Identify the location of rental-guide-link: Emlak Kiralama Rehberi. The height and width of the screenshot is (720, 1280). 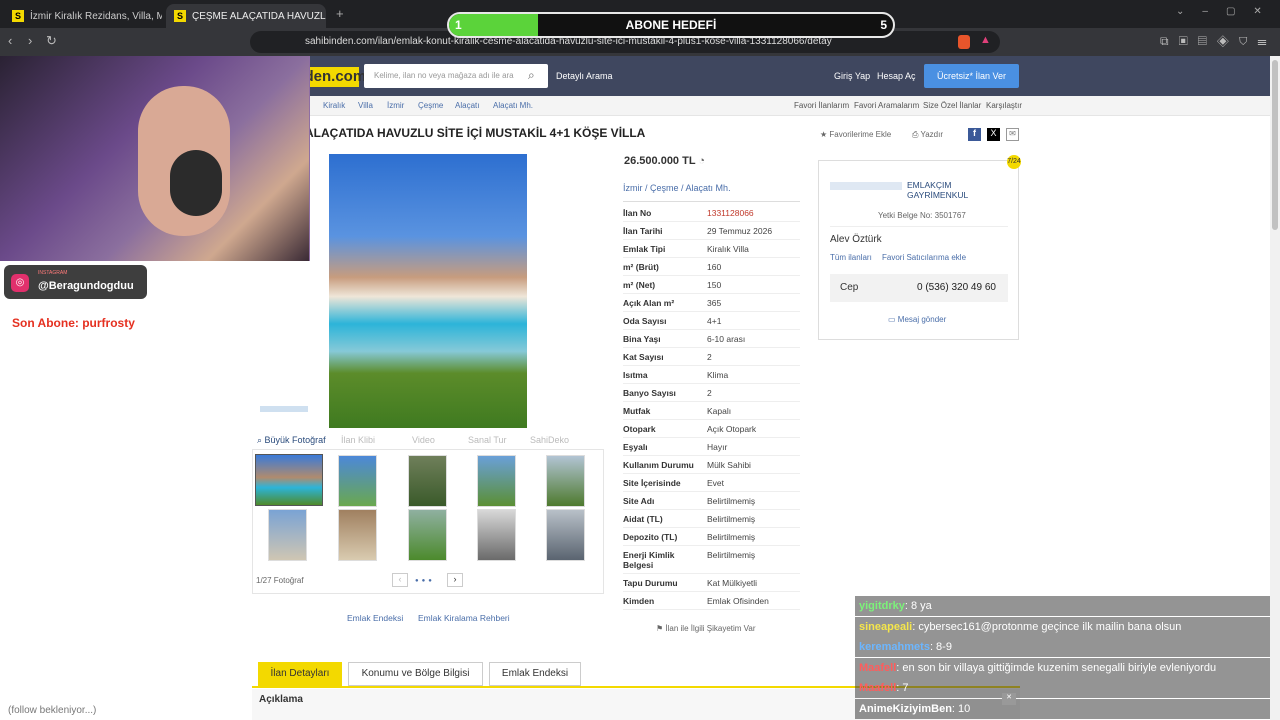
(464, 618).